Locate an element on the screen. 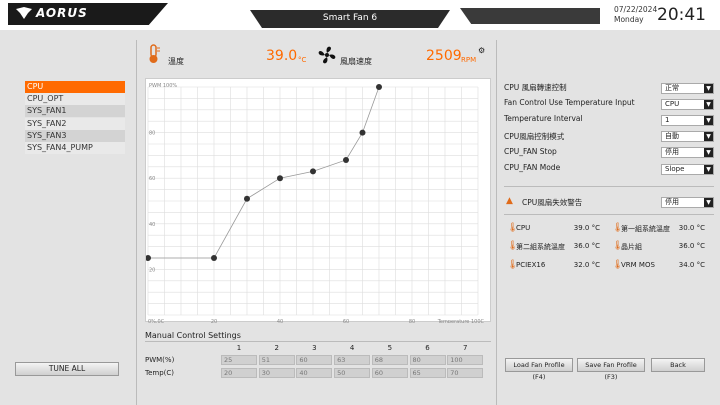 The image size is (720, 405). column-header: 4 is located at coordinates (352, 348).